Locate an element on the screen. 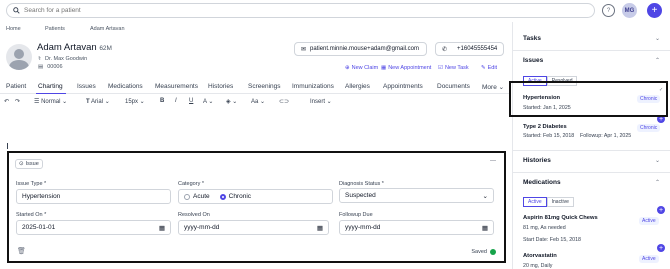 This screenshot has width=670, height=269. breadcrumb-patients: Patients is located at coordinates (55, 29).